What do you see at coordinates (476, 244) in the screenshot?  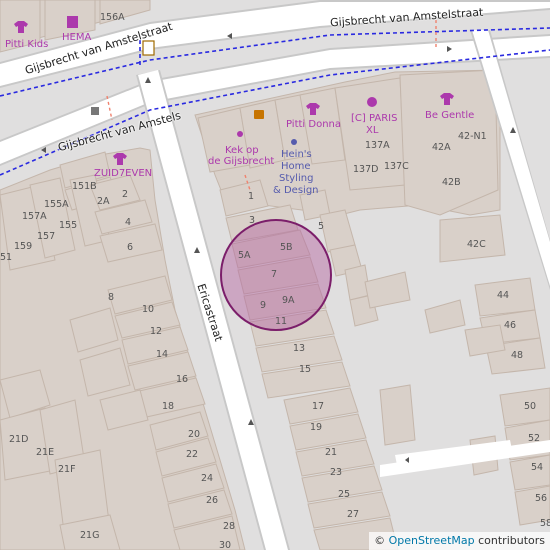 I see `house-number: 42C` at bounding box center [476, 244].